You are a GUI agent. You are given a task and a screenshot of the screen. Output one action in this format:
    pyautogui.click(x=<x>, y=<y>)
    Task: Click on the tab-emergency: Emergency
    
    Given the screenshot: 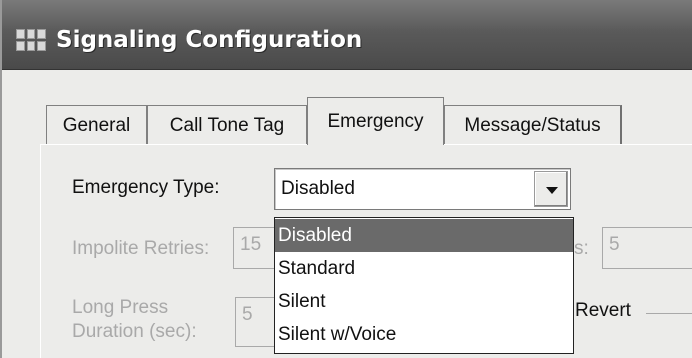 What is the action you would take?
    pyautogui.click(x=375, y=121)
    